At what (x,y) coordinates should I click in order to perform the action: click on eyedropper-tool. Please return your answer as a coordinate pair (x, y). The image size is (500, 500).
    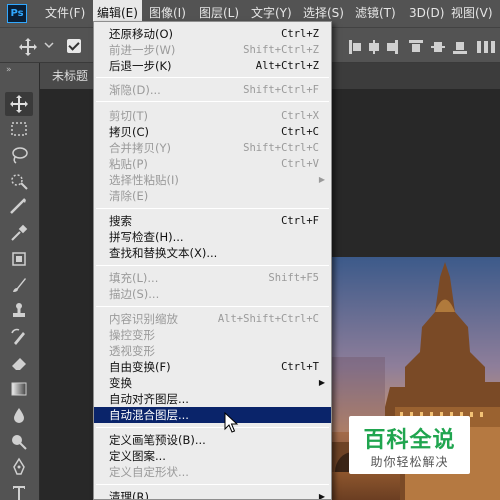
    Looking at the image, I should click on (19, 233).